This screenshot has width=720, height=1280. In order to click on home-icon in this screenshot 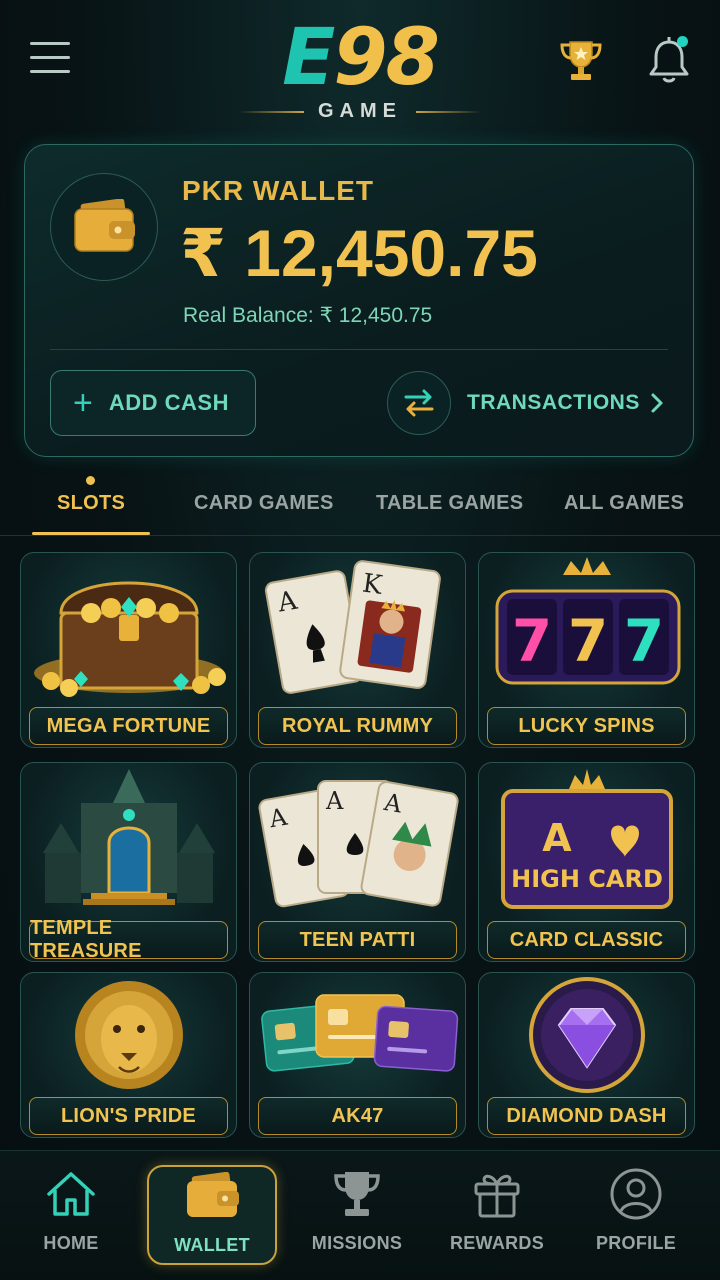, I will do `click(71, 1194)`.